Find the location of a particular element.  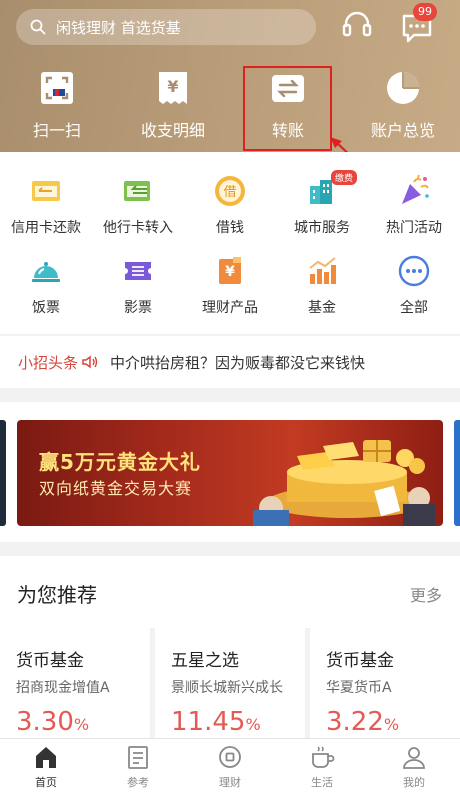

coffee-icon is located at coordinates (323, 757).